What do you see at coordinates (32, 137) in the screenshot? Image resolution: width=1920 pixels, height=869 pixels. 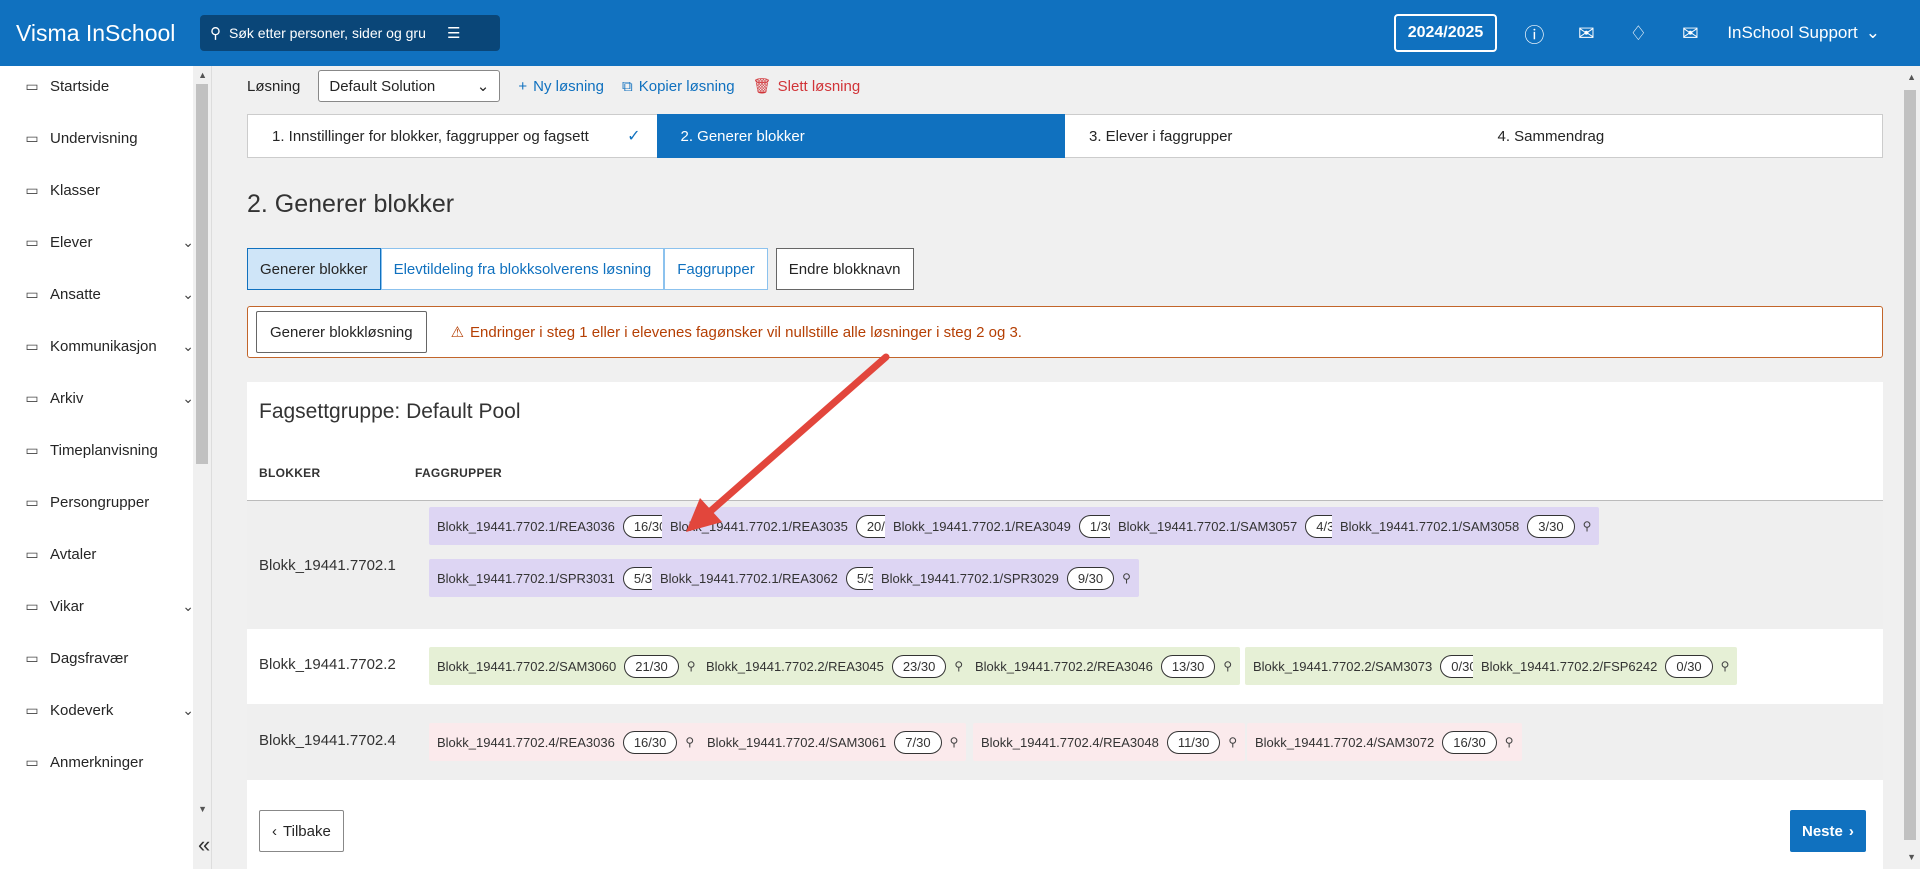 I see `book-icon: ▭` at bounding box center [32, 137].